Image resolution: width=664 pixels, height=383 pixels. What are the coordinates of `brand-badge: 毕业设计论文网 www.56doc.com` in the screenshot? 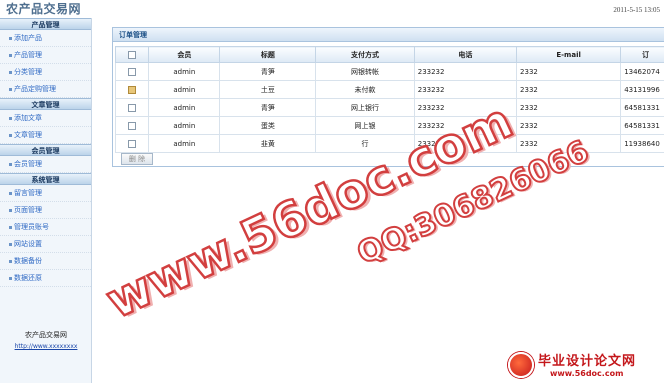 It's located at (582, 365).